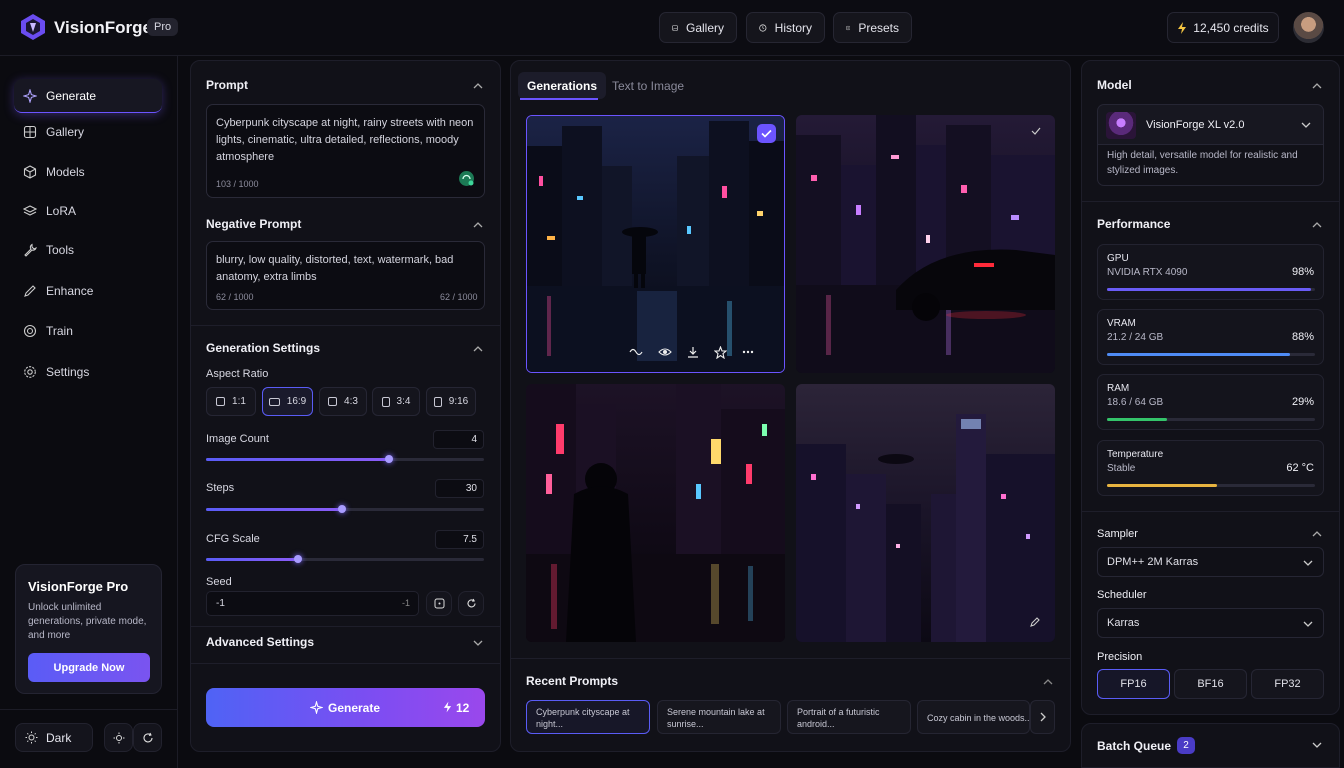 This screenshot has width=1344, height=768. What do you see at coordinates (345, 509) in the screenshot?
I see `steps-slider` at bounding box center [345, 509].